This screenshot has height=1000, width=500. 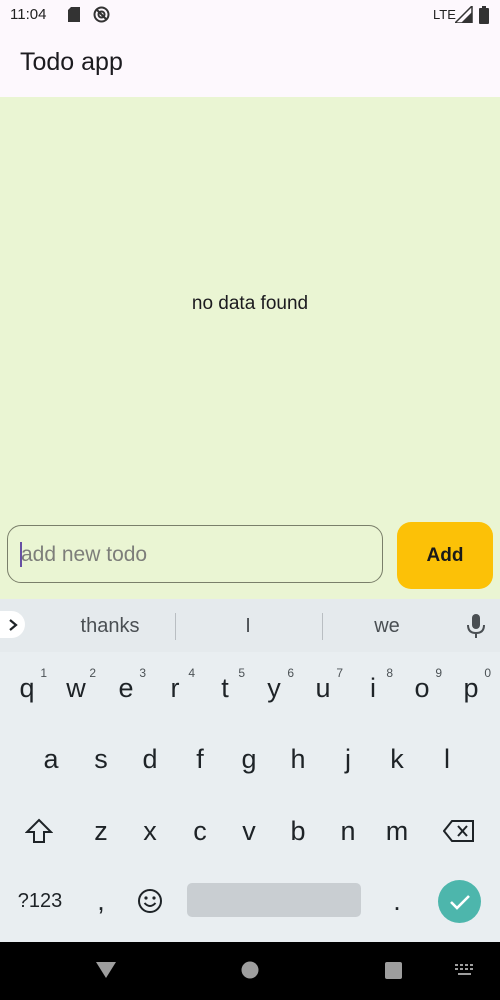 I want to click on shift-icon, so click(x=39, y=830).